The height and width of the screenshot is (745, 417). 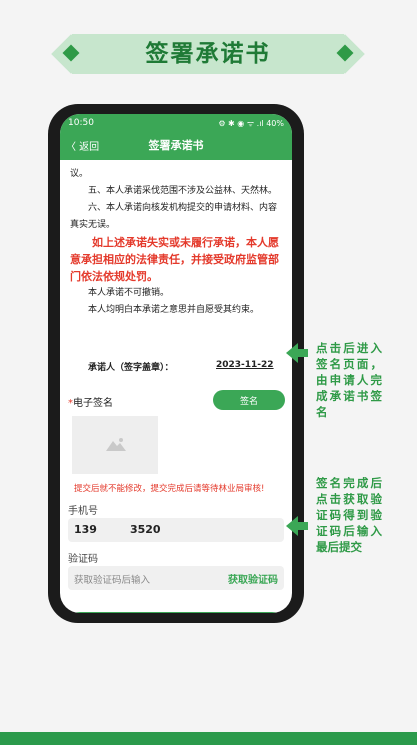 What do you see at coordinates (349, 515) in the screenshot?
I see `annotation-submit: 签名完成后点击获取验证码得到验证码后输入最后提交` at bounding box center [349, 515].